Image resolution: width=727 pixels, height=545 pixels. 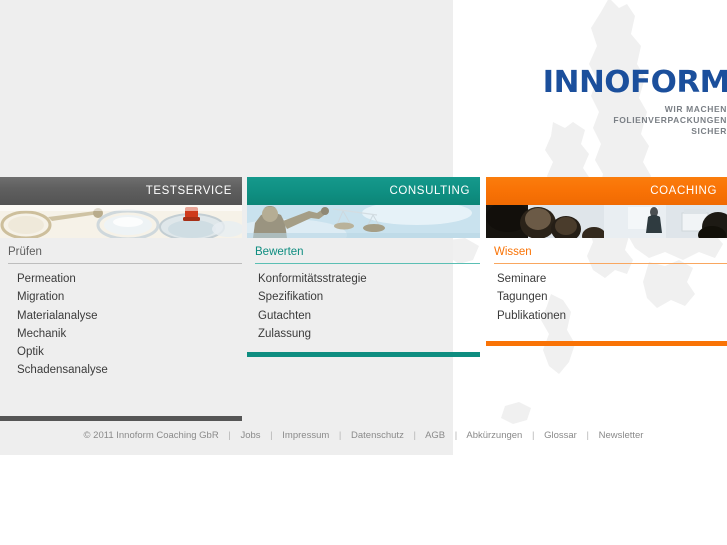 I want to click on laboratory-glassware-image, so click(x=121, y=221).